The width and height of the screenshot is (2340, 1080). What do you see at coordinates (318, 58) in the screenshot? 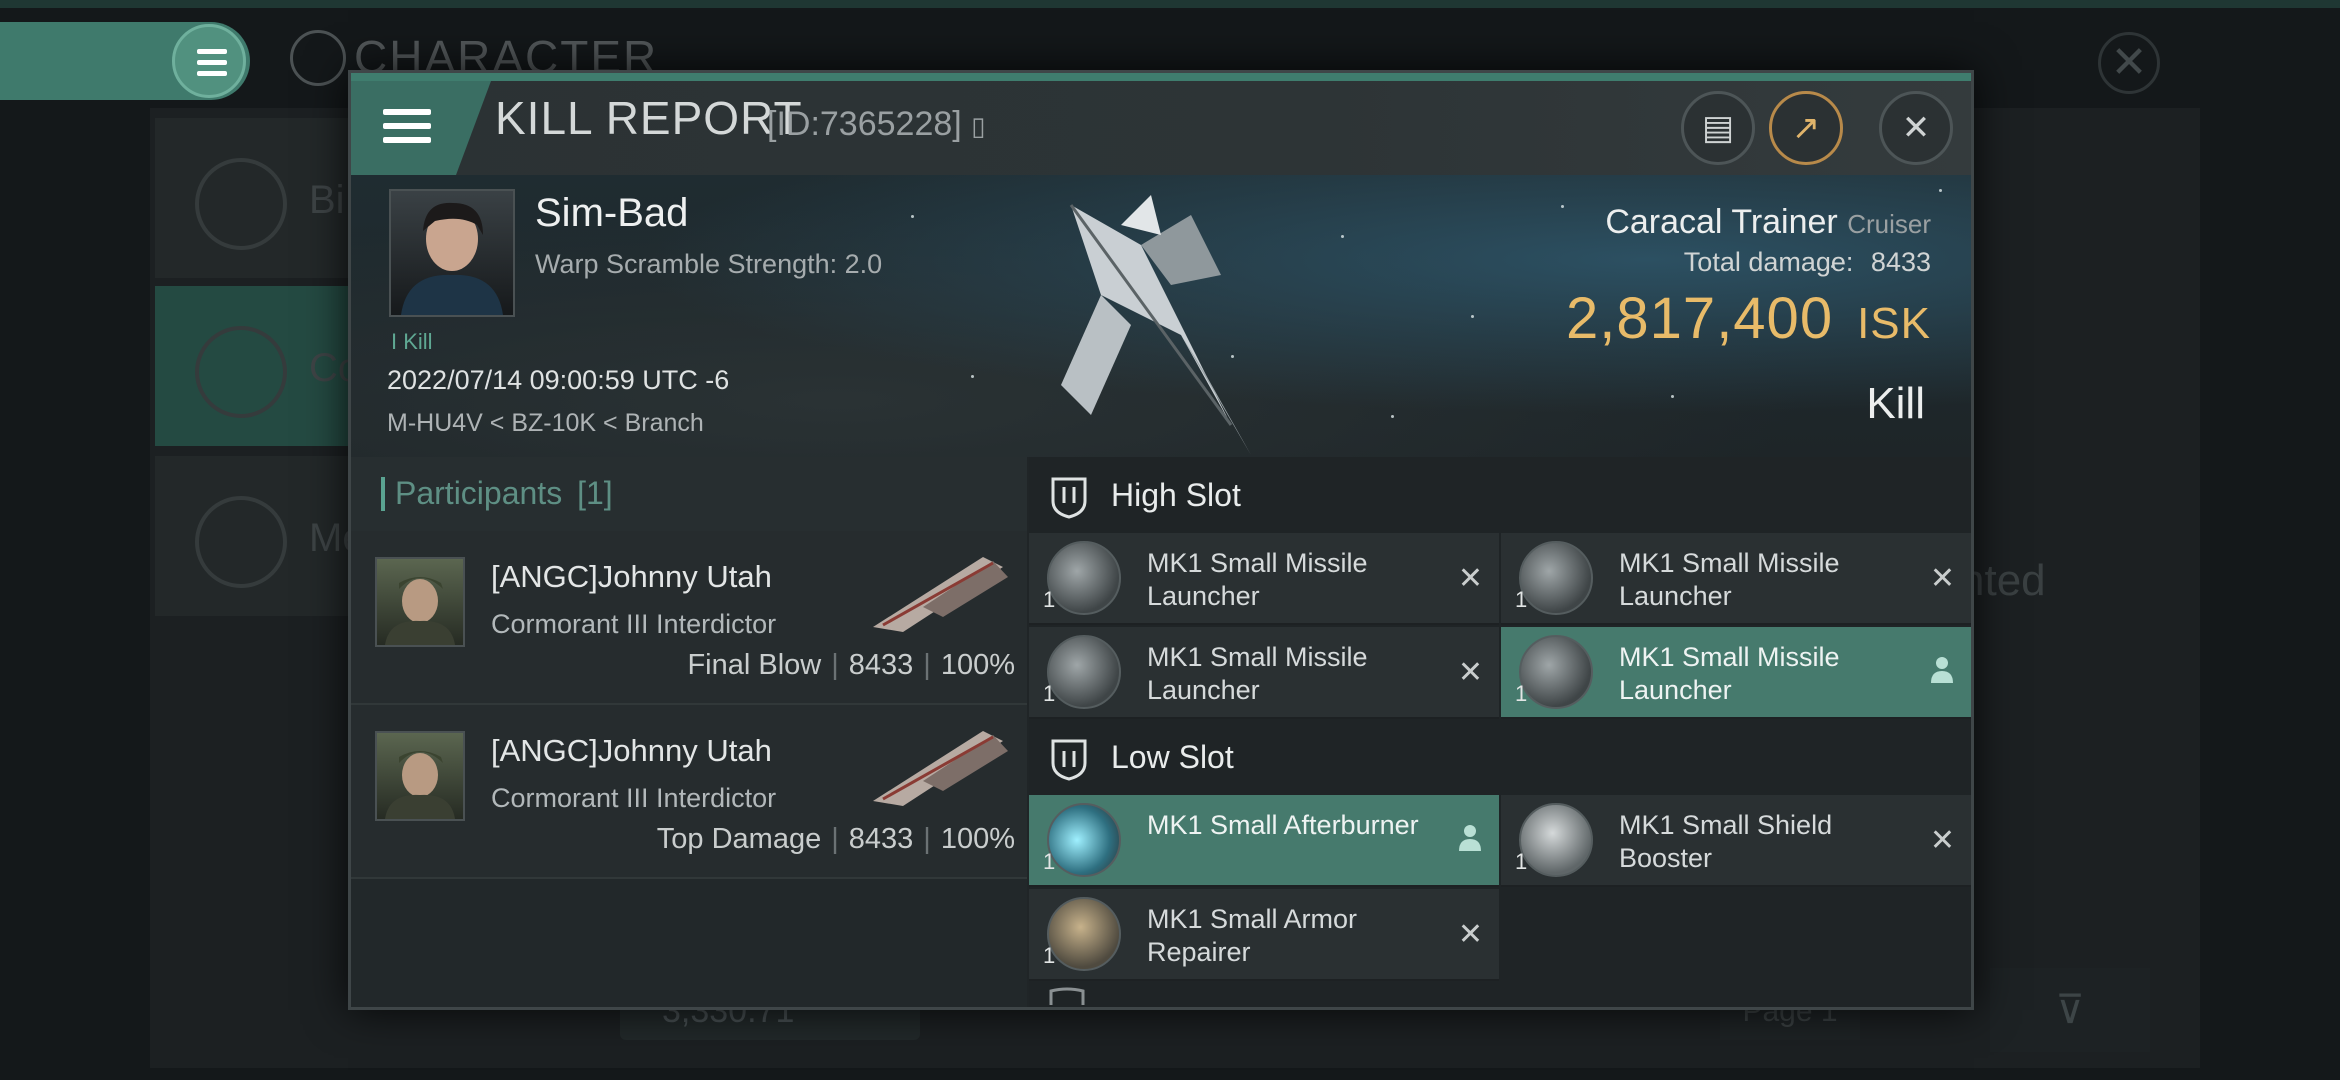
I see `character-icon` at bounding box center [318, 58].